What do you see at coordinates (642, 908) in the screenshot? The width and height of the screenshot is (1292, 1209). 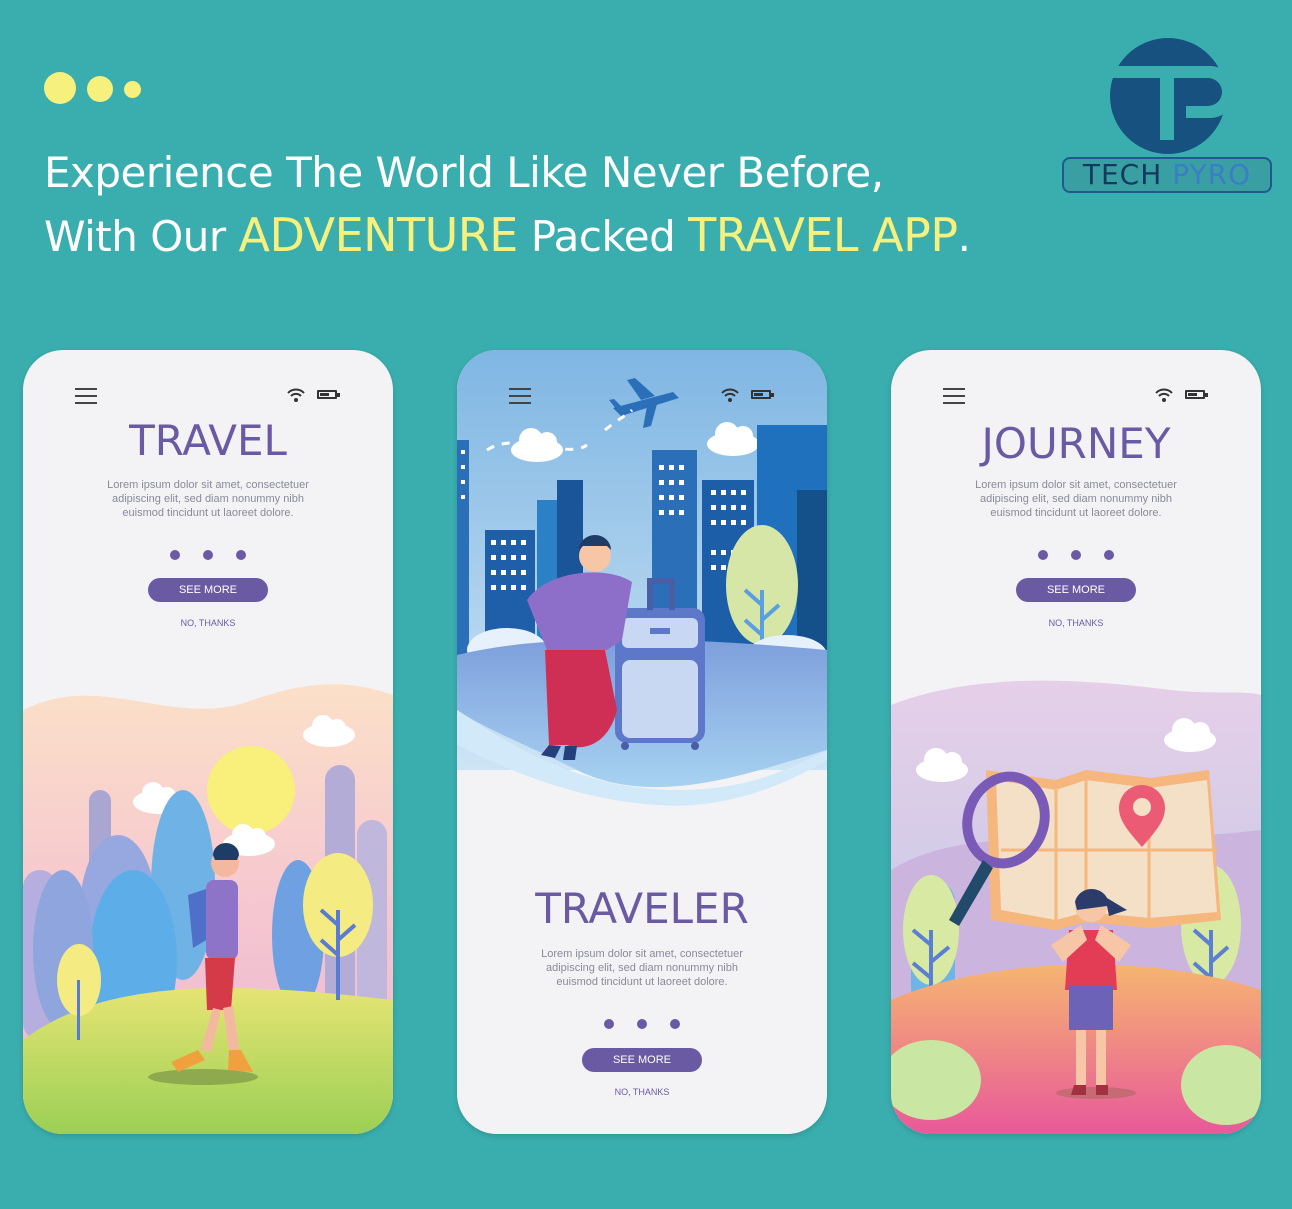 I see `screen-title: TRAVELER` at bounding box center [642, 908].